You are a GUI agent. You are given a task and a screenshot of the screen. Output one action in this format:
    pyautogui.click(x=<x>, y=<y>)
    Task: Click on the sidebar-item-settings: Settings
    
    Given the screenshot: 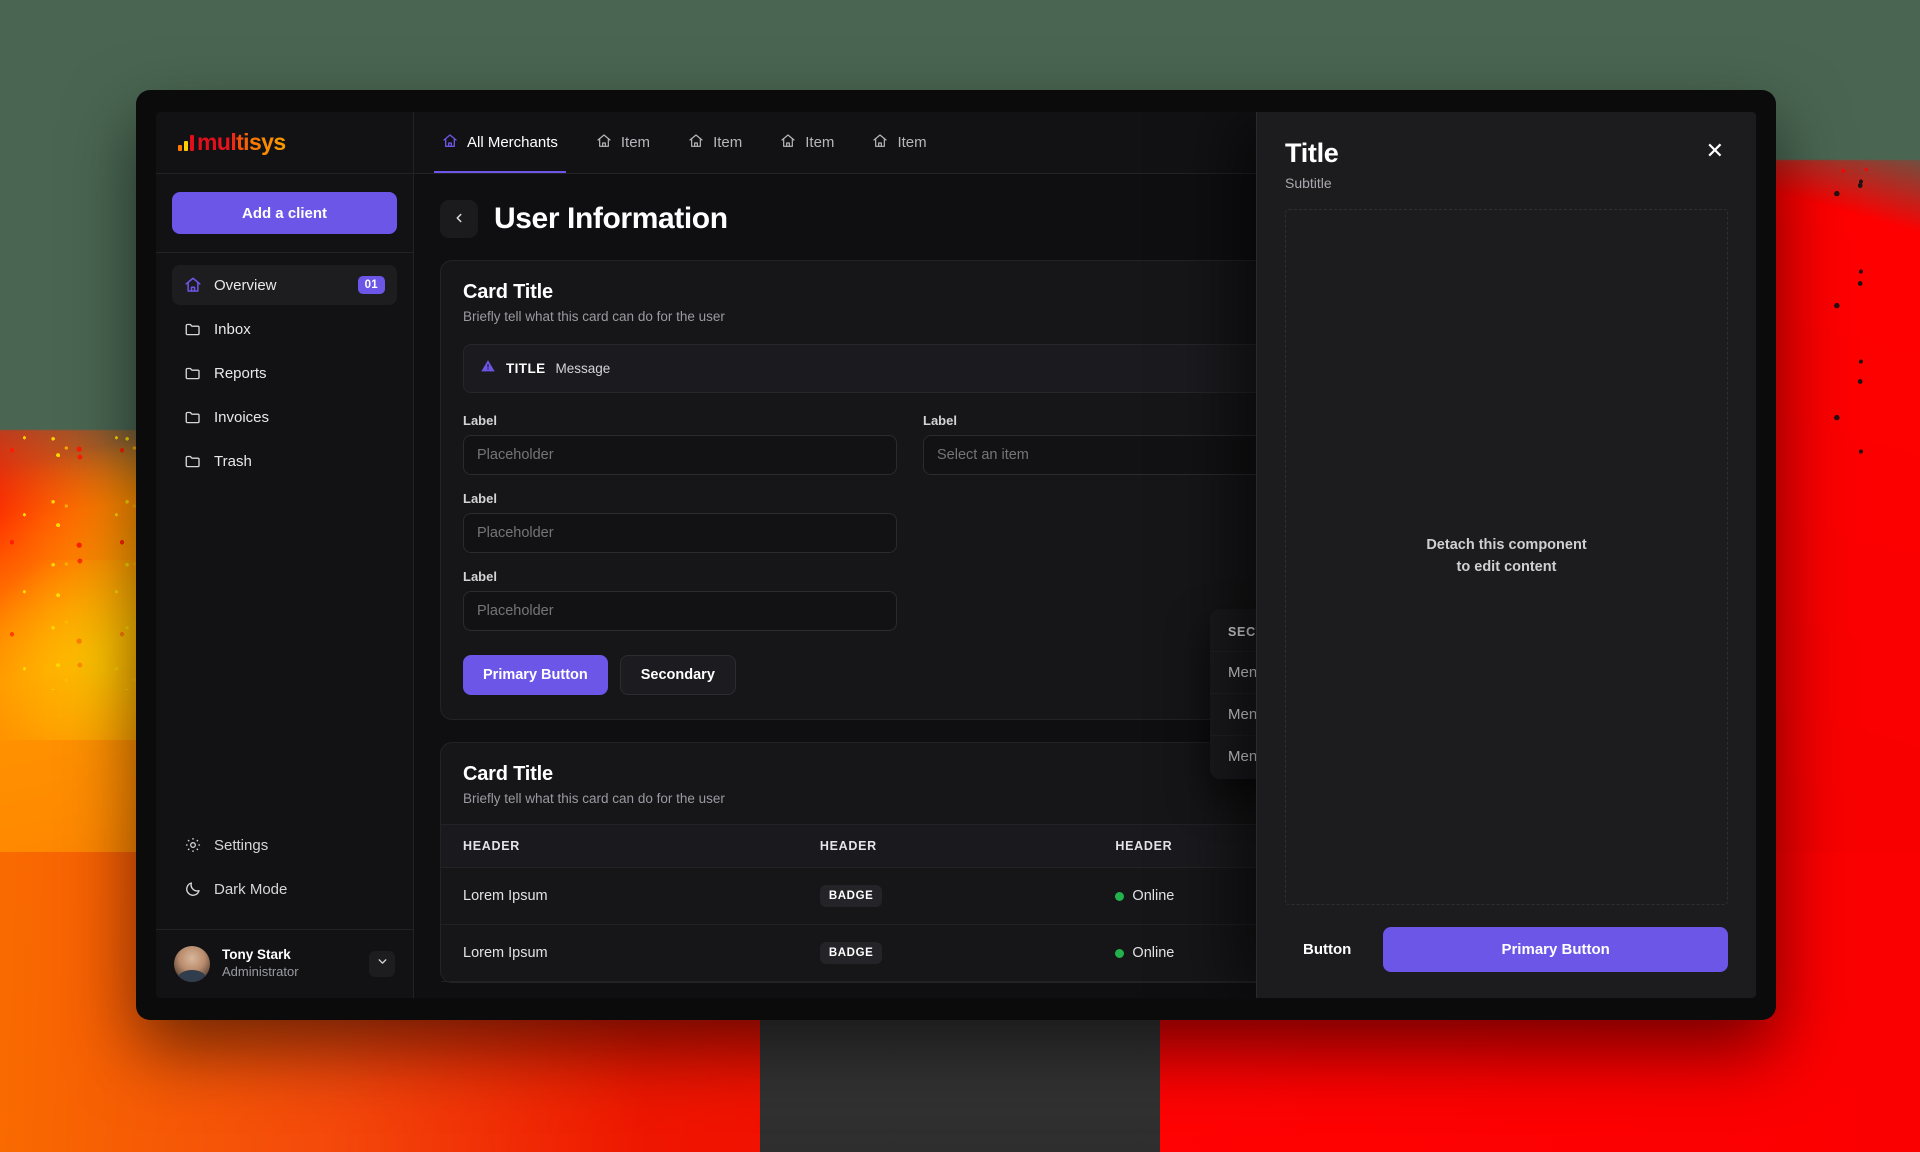 What is the action you would take?
    pyautogui.click(x=284, y=845)
    